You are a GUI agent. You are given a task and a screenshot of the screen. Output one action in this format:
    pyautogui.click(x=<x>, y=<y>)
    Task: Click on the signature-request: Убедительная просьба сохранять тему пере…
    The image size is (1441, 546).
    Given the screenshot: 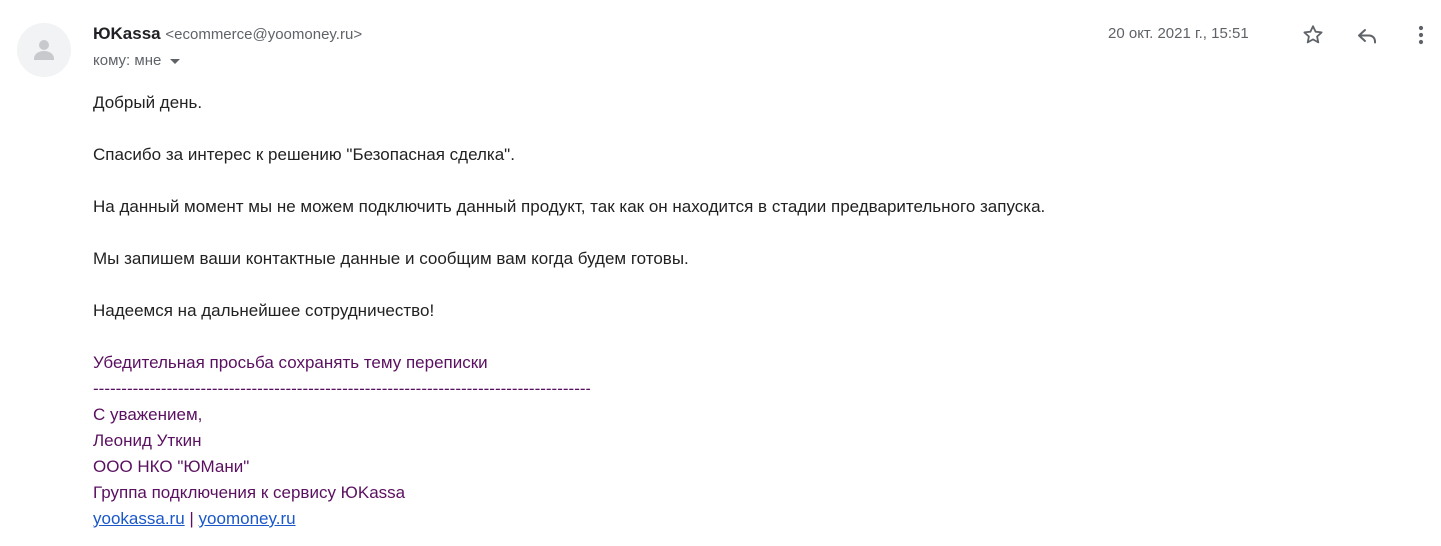 What is the action you would take?
    pyautogui.click(x=290, y=362)
    